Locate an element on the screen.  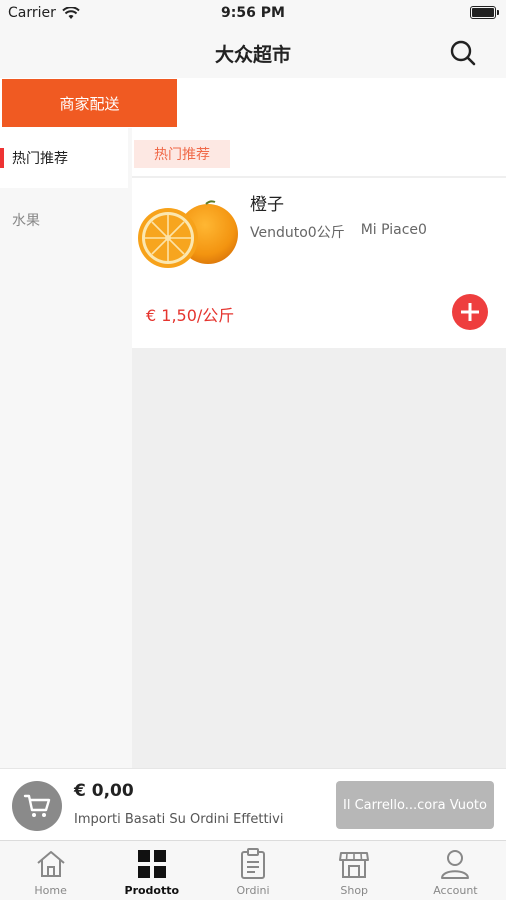
product-card: 橙子 Venduto0公斤 Mi Piace0 € 1,50/公斤 is located at coordinates (319, 263).